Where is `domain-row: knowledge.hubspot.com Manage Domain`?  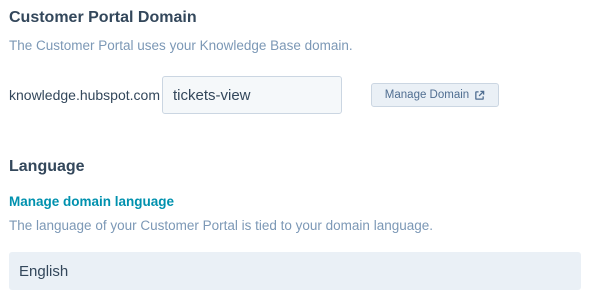 domain-row: knowledge.hubspot.com Manage Domain is located at coordinates (289, 95).